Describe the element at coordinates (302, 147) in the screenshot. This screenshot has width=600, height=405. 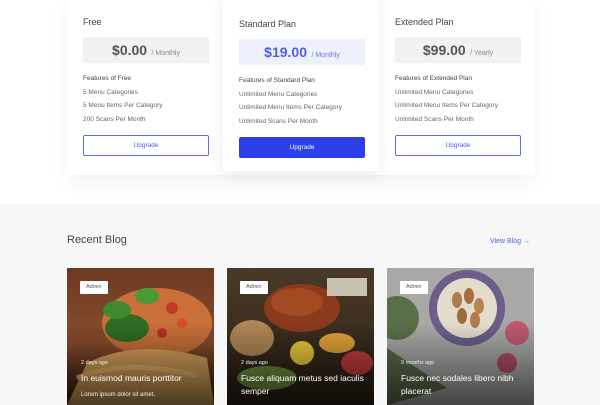
I see `upgrade-button-standard: Upgrade` at that location.